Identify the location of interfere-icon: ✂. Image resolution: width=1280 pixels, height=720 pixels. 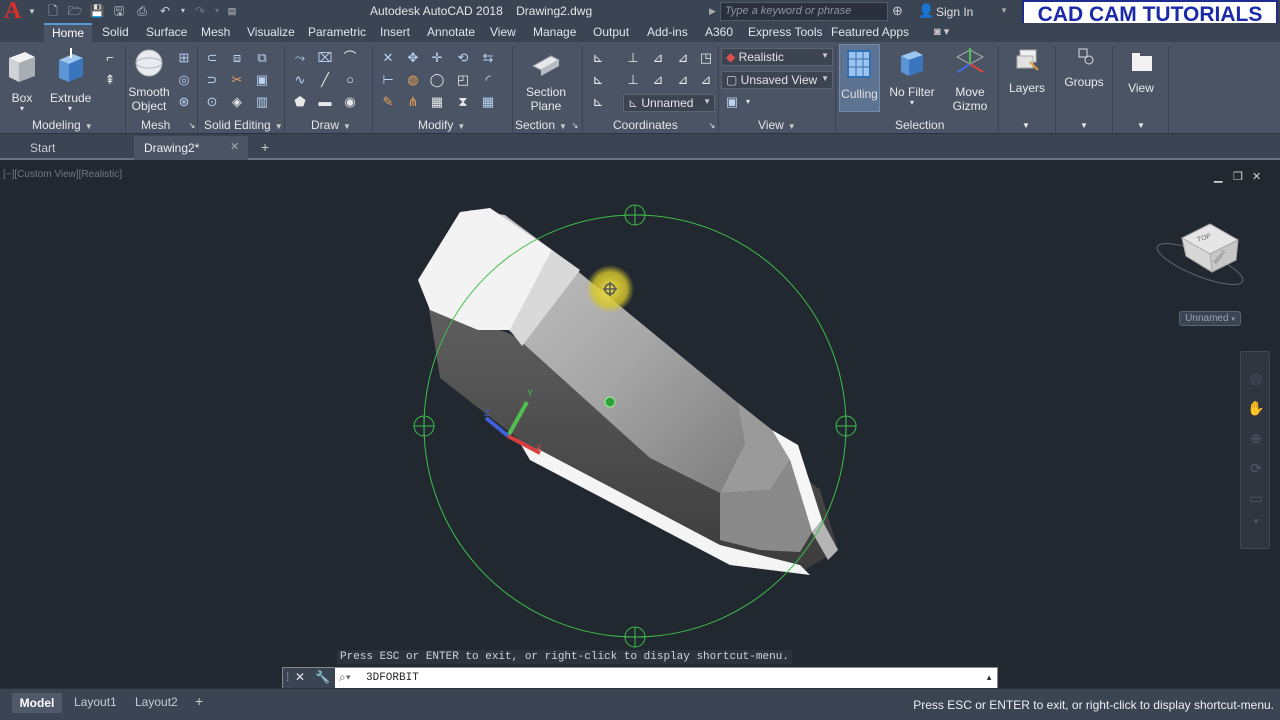
(237, 80).